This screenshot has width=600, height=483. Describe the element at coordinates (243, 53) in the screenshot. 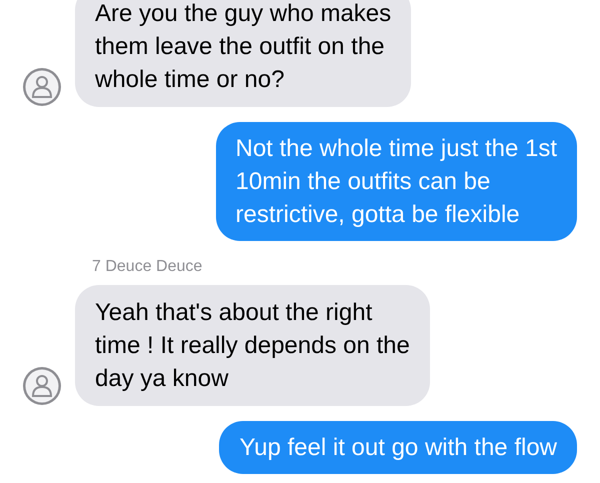

I see `received-message: Are you the guy who makes them leave the outfit on the whole time or no?` at that location.